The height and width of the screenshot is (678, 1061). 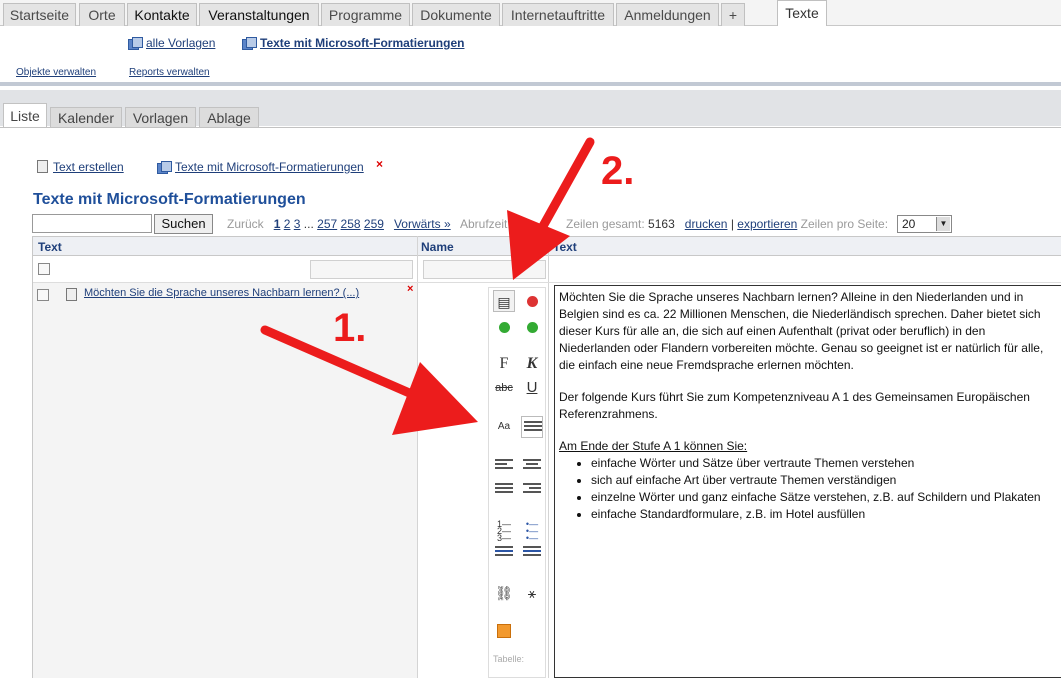 What do you see at coordinates (924, 224) in the screenshot?
I see `rows-per-page-select: 20 ▼` at bounding box center [924, 224].